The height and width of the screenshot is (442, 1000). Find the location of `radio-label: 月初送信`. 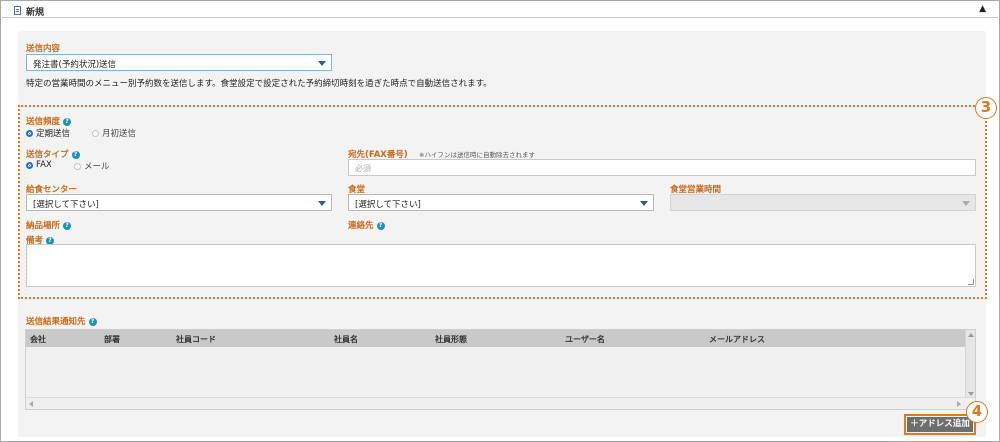

radio-label: 月初送信 is located at coordinates (119, 134).